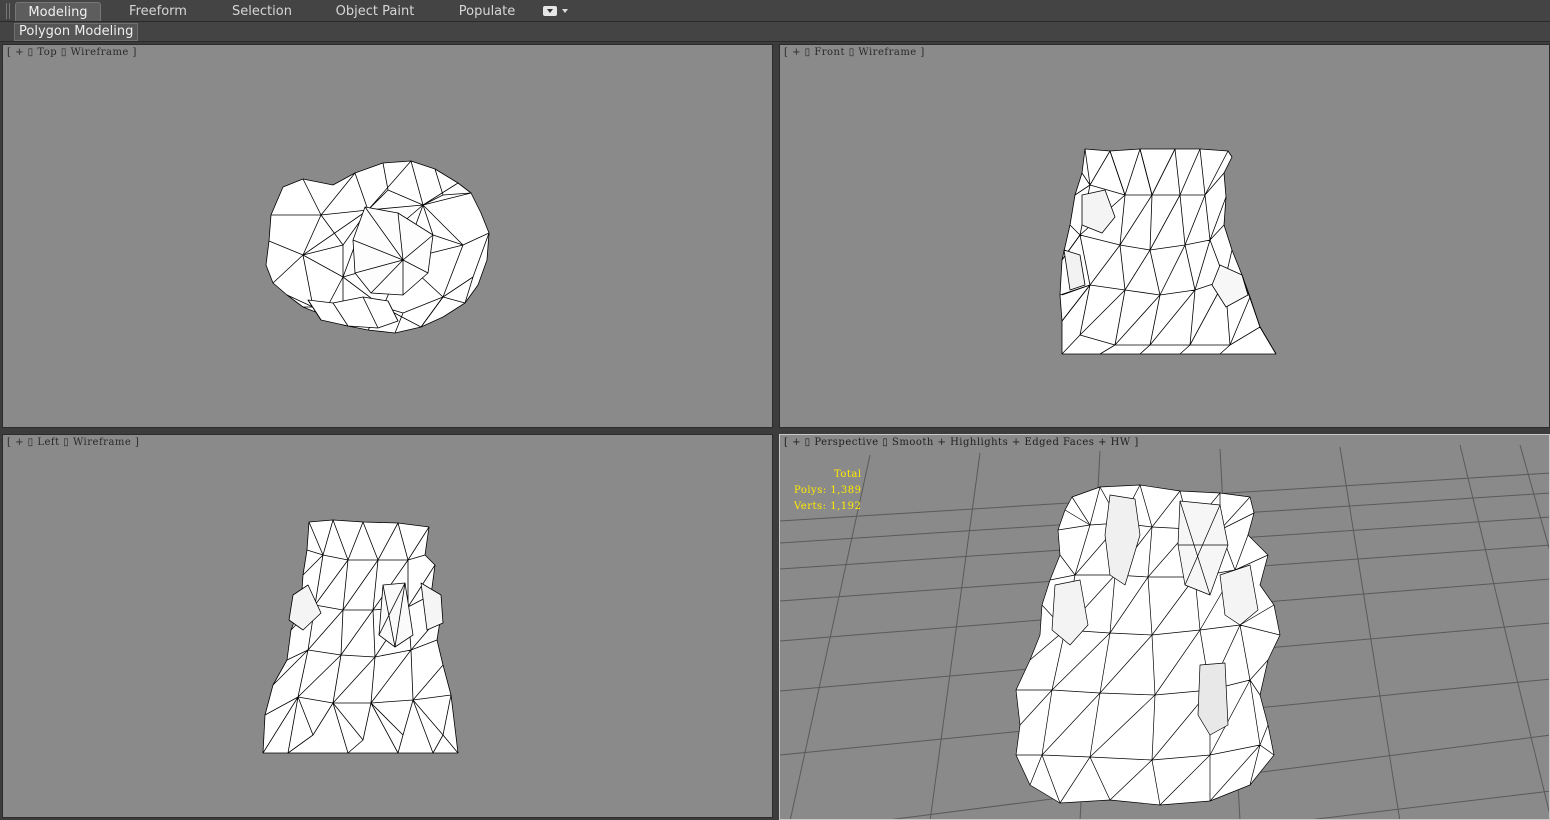 The height and width of the screenshot is (820, 1550). I want to click on polygon-modeling-panel-button: Polygon Modeling, so click(76, 32).